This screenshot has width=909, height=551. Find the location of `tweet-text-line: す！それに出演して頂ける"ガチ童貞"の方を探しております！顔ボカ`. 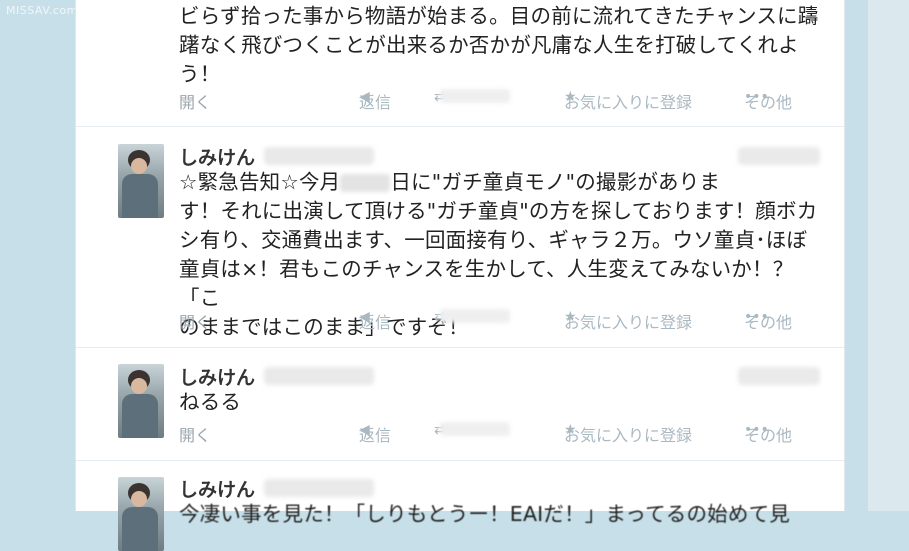

tweet-text-line: す！それに出演して頂ける"ガチ童貞"の方を探しております！顔ボカ is located at coordinates (498, 211).